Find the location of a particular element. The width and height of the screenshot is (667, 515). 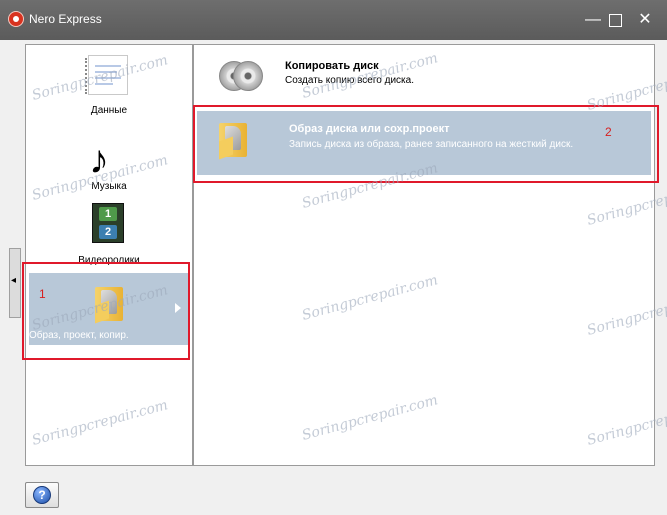

option-description: Создать копию всего диска. is located at coordinates (349, 80).